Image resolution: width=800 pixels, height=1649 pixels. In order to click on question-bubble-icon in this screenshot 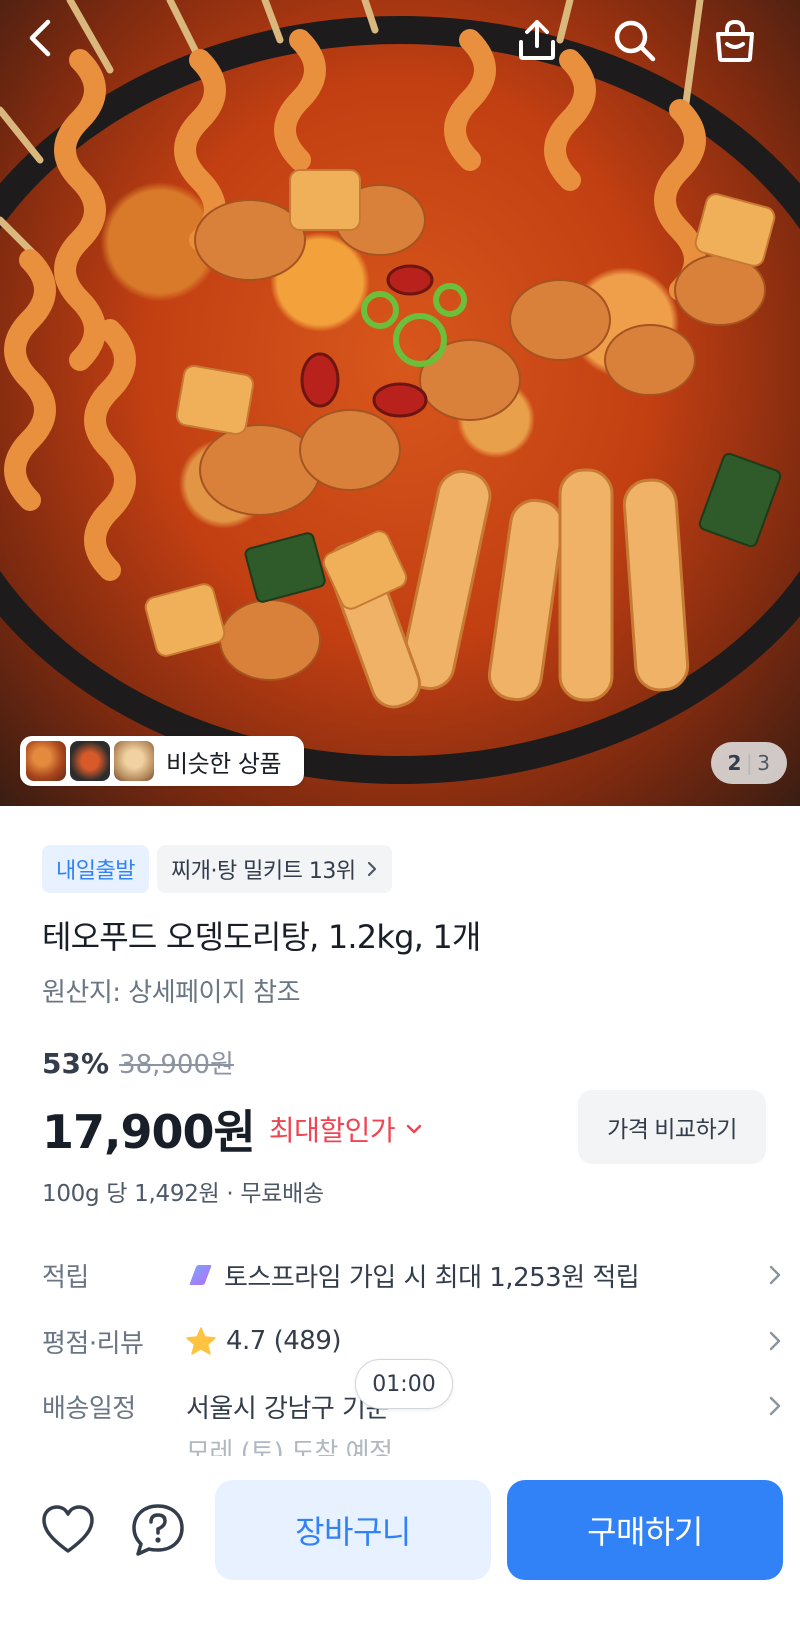, I will do `click(158, 1530)`.